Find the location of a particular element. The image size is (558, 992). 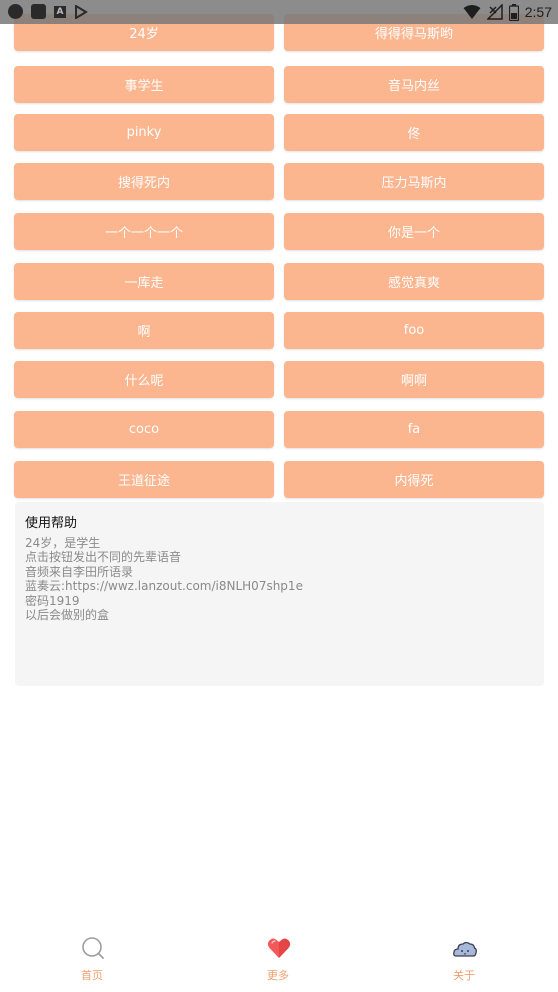

battery-icon is located at coordinates (513, 12).